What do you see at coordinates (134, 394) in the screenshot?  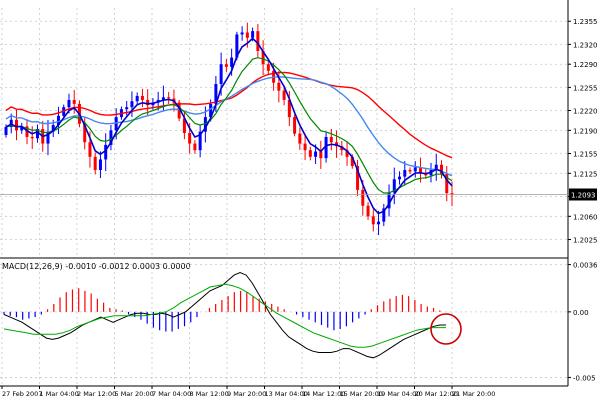 I see `x-tick-label: 5 Mar 20:00` at bounding box center [134, 394].